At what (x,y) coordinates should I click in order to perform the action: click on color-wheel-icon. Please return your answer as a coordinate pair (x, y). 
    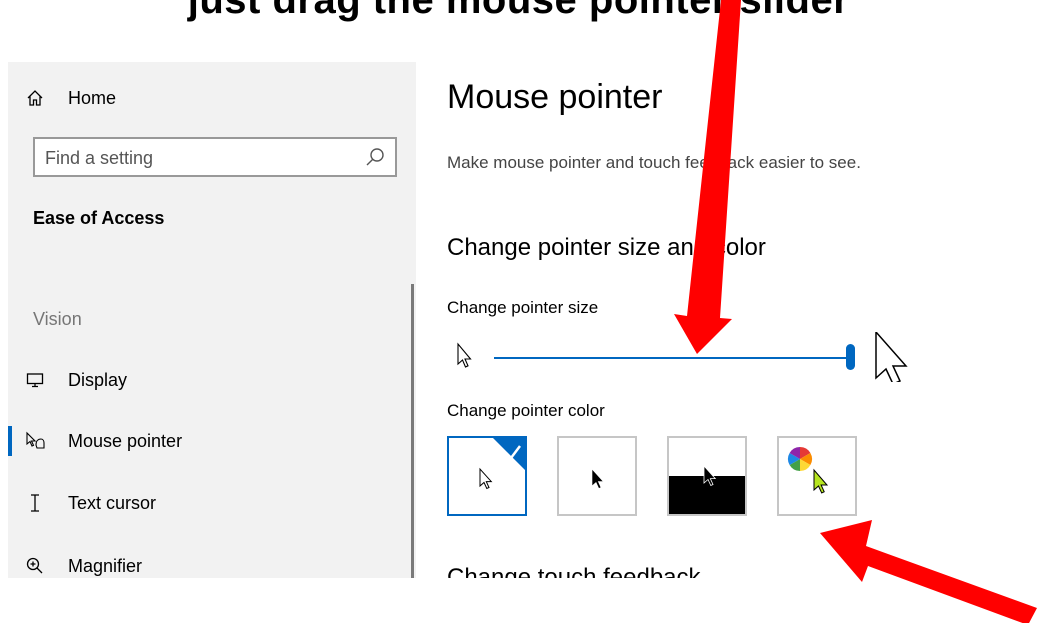
    Looking at the image, I should click on (800, 459).